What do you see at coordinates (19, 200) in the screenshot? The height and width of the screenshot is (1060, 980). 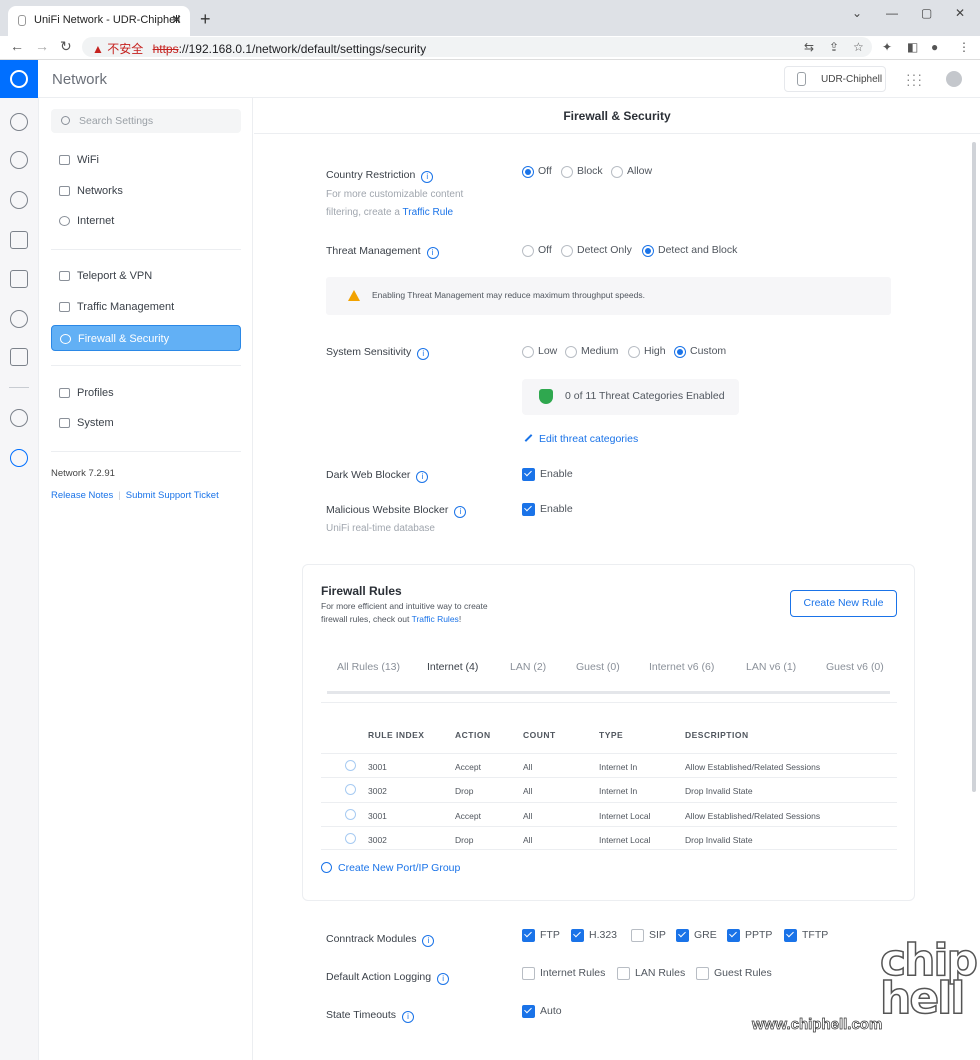 I see `devices-icon` at bounding box center [19, 200].